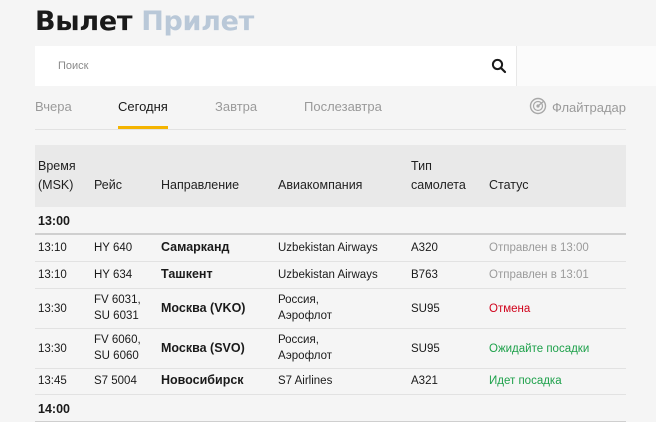 The width and height of the screenshot is (656, 422). I want to click on cell-flight: FV 6031, SU 6031, so click(117, 308).